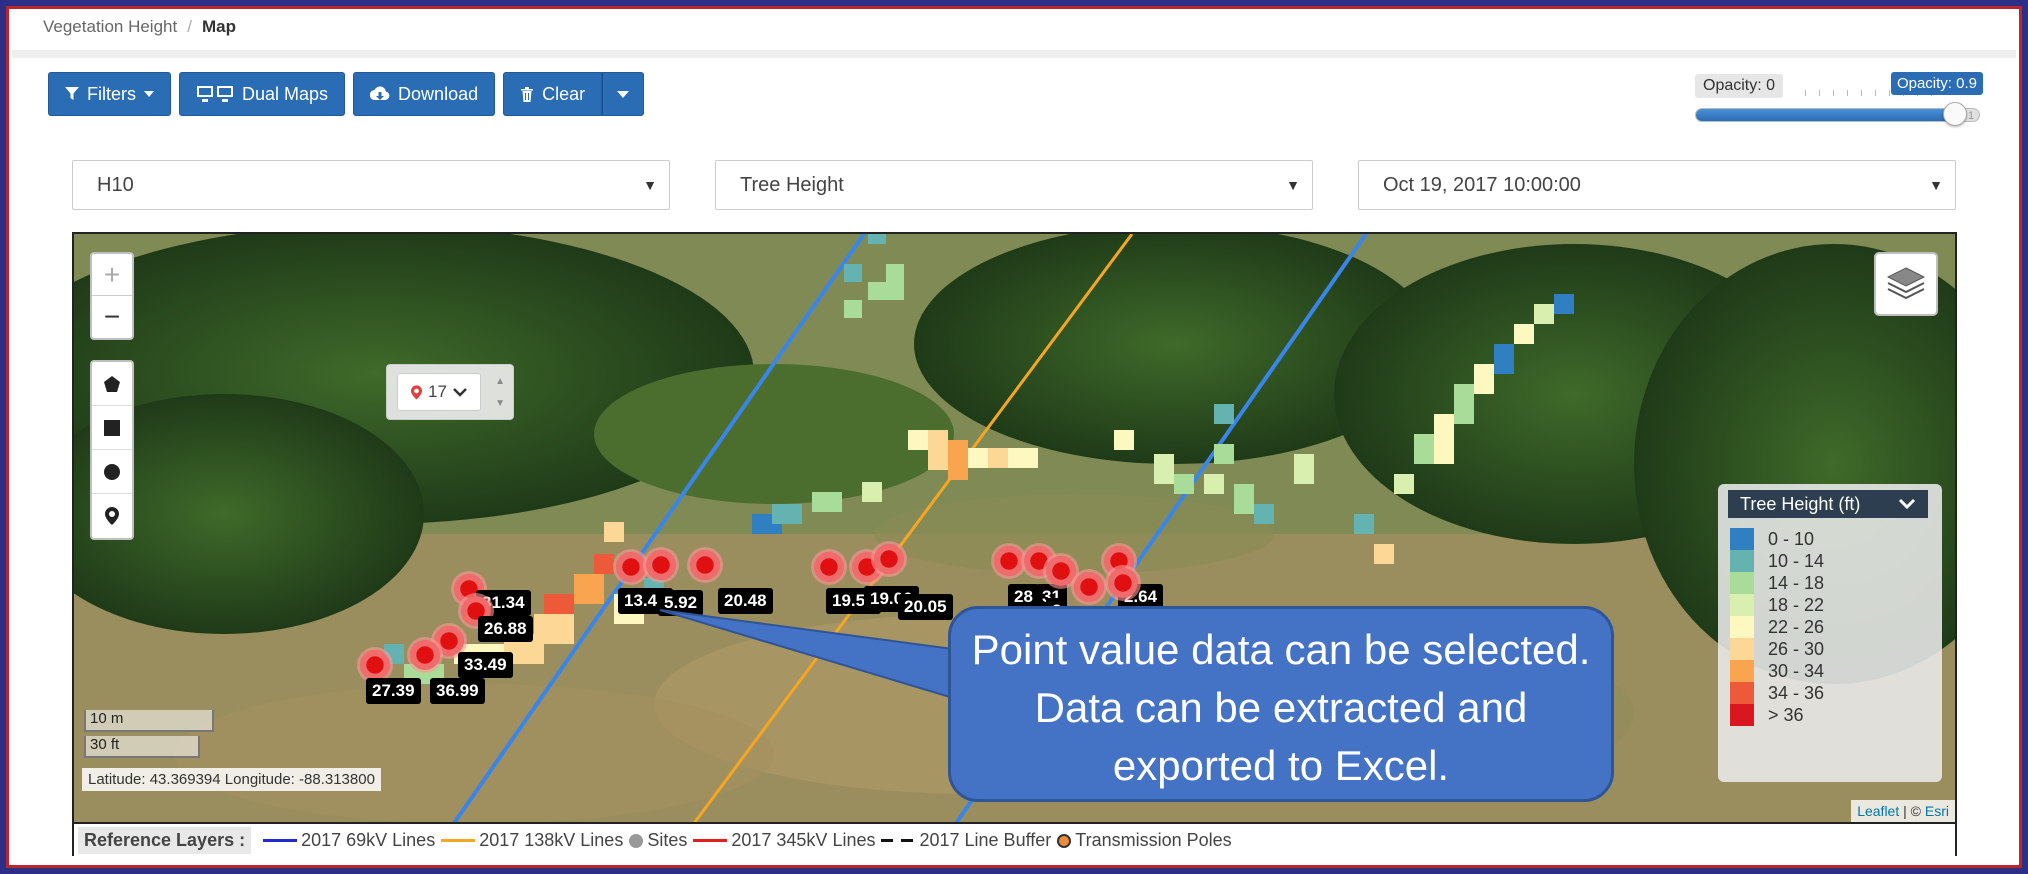 The width and height of the screenshot is (2028, 874). I want to click on draw-rectangle-button, so click(112, 428).